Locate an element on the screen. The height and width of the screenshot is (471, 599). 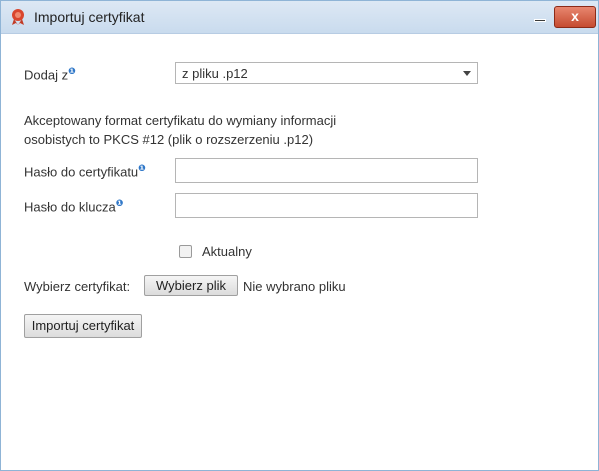
window-title: Importuj certyfikat is located at coordinates (89, 17).